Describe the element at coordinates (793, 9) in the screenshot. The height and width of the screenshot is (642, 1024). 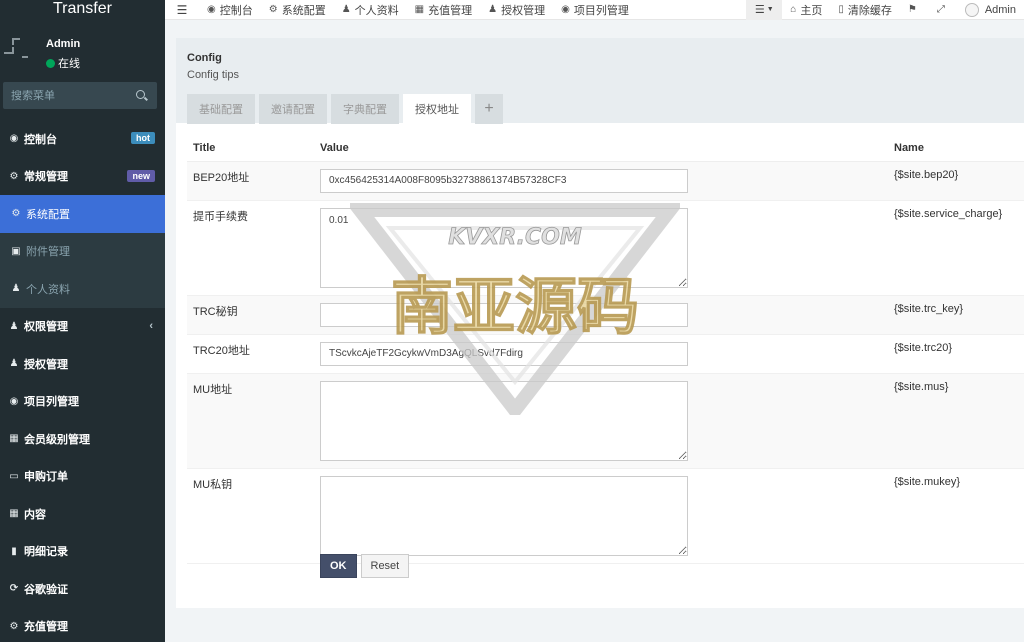
I see `home-icon: ⌂` at that location.